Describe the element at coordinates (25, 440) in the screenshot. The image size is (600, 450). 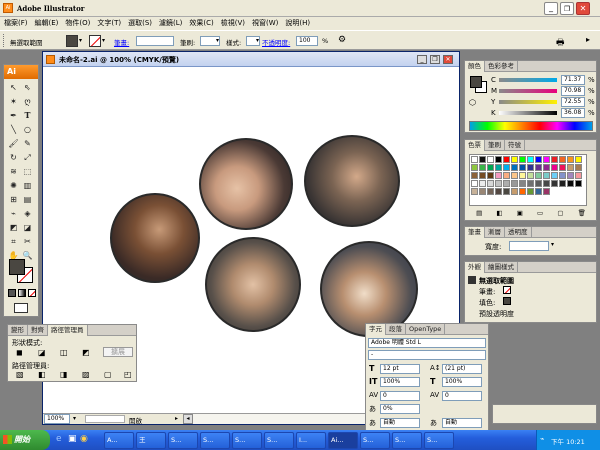
I see `start-button: 開始` at that location.